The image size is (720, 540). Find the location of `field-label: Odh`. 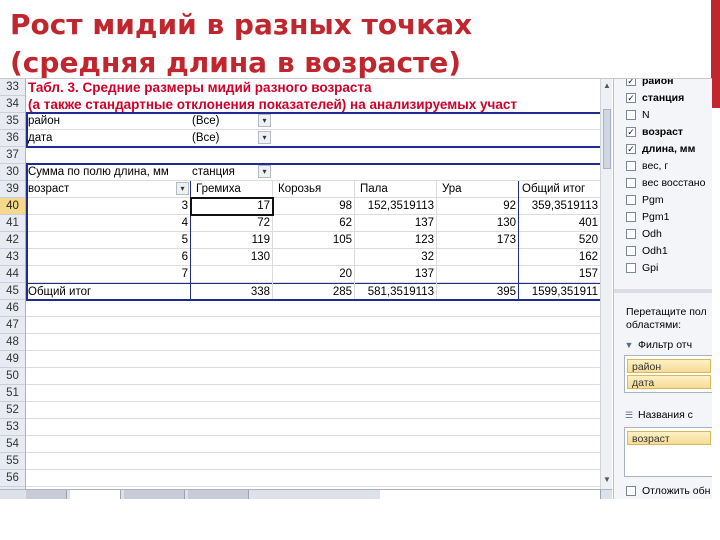

field-label: Odh is located at coordinates (652, 234).